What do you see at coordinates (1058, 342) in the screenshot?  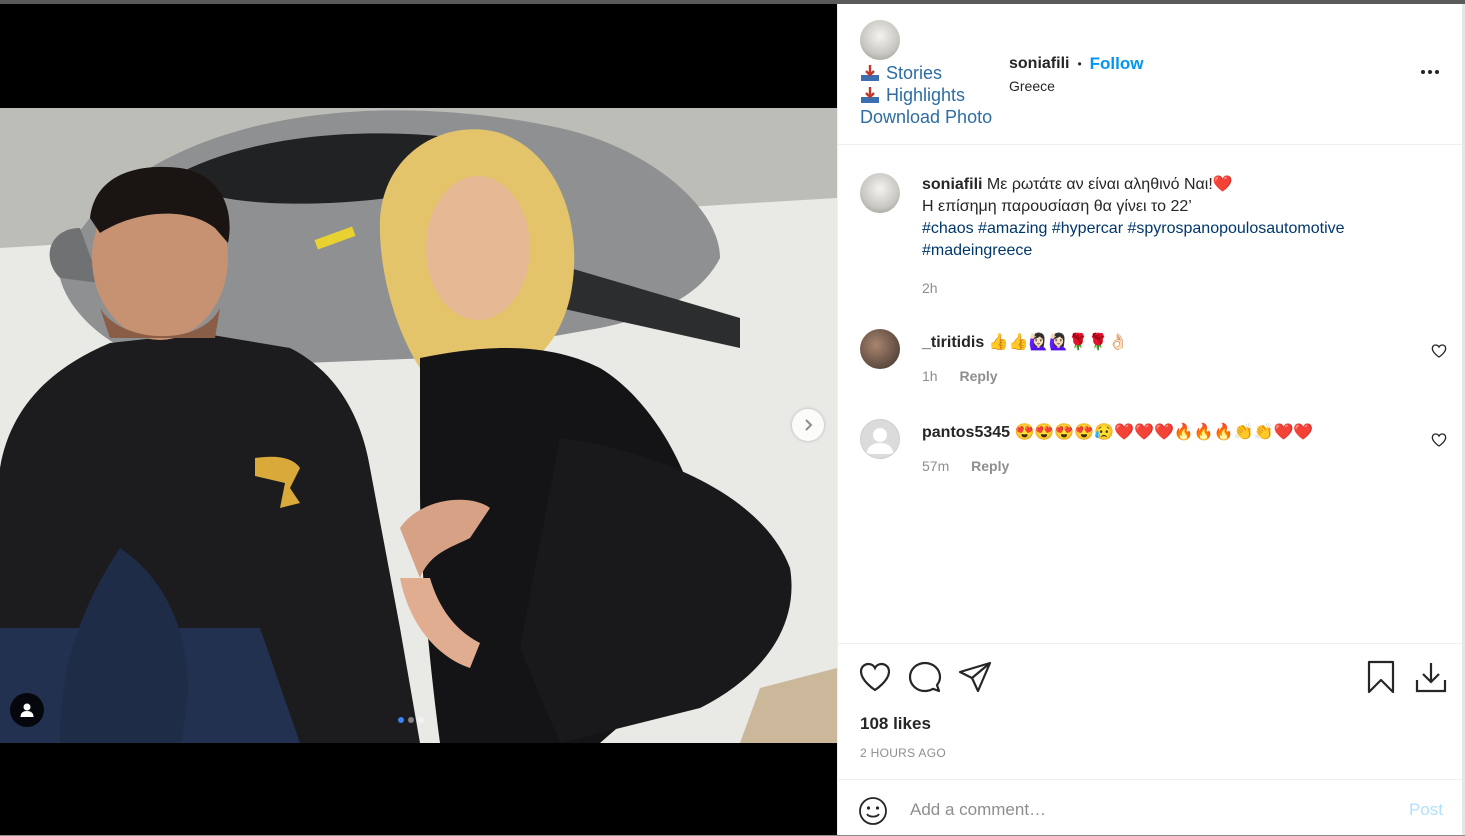 I see `comment-text: 👍👍🙋🏻‍♀️🙋🏻‍♀️🌹🌹👌🏻` at bounding box center [1058, 342].